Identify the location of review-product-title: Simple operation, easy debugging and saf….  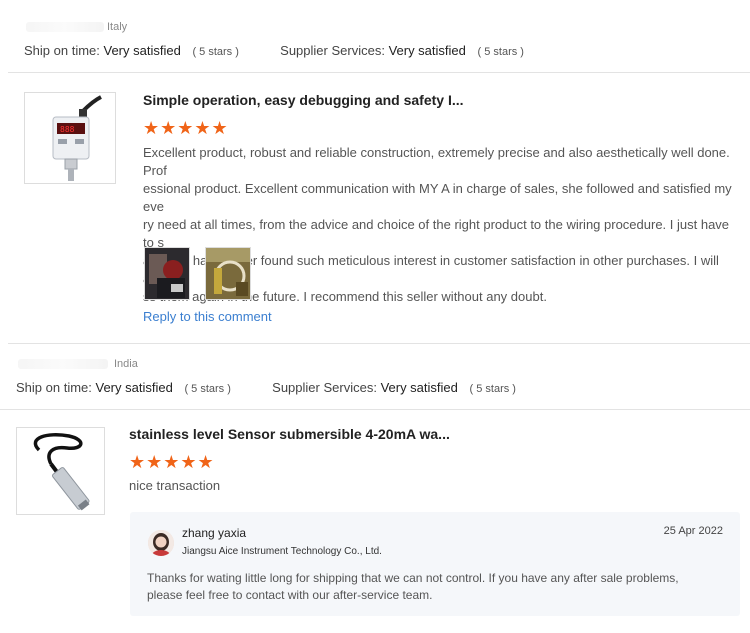
(303, 100).